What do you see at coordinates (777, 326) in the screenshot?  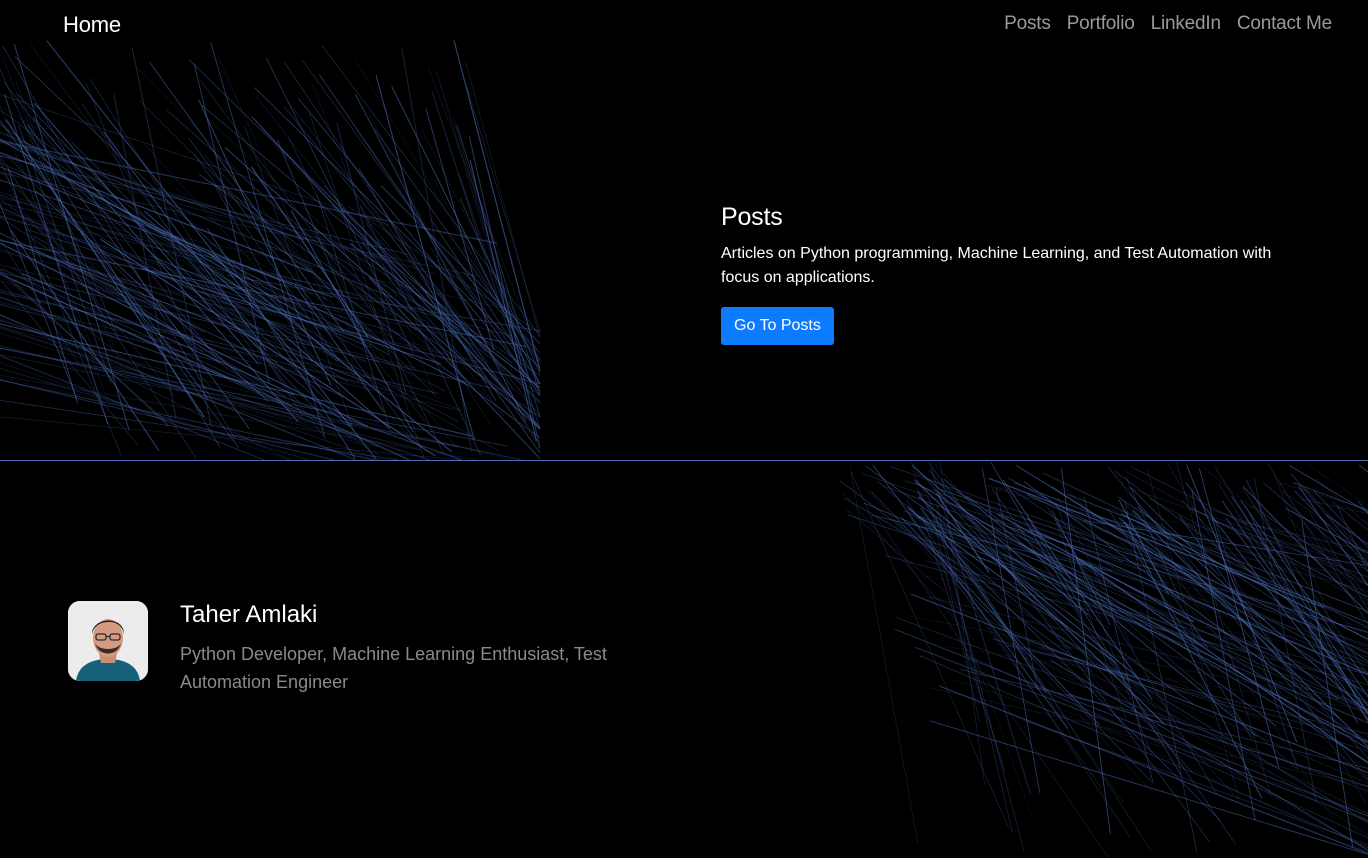 I see `go-to-posts-button: Go To Posts` at bounding box center [777, 326].